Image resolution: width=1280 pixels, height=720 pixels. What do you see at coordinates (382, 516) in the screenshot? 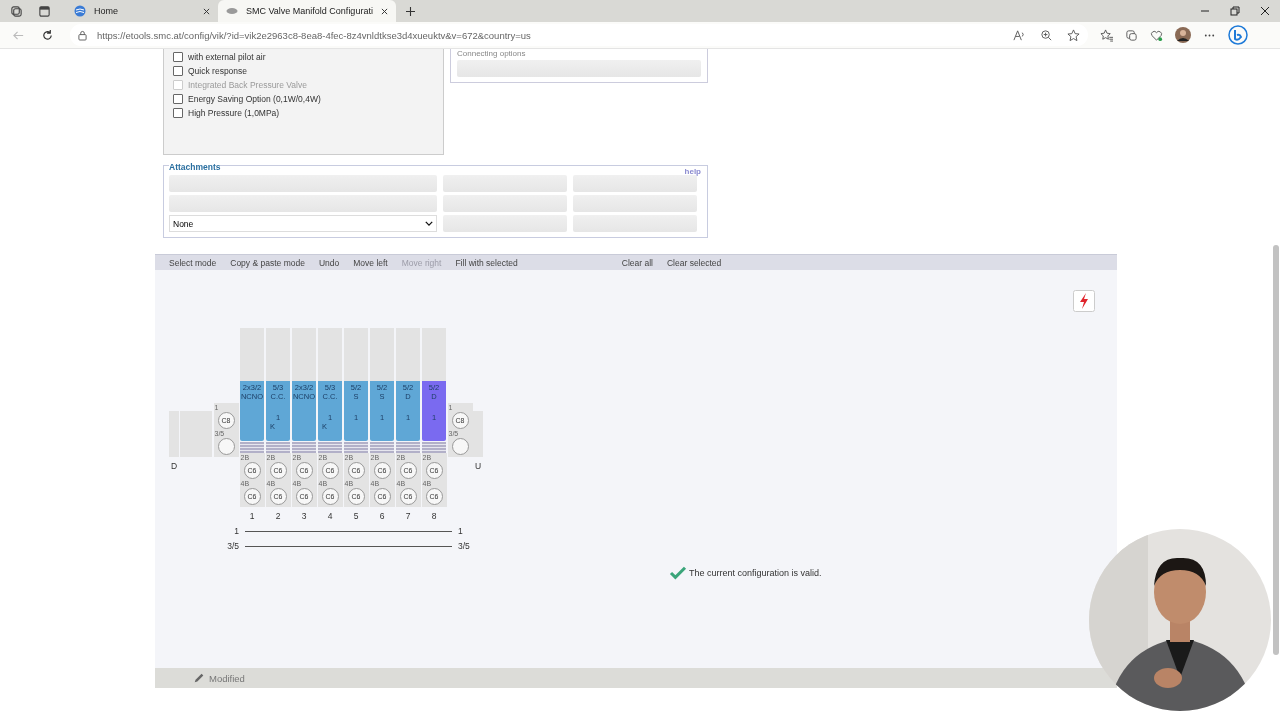
I see `station-number: 6` at bounding box center [382, 516].